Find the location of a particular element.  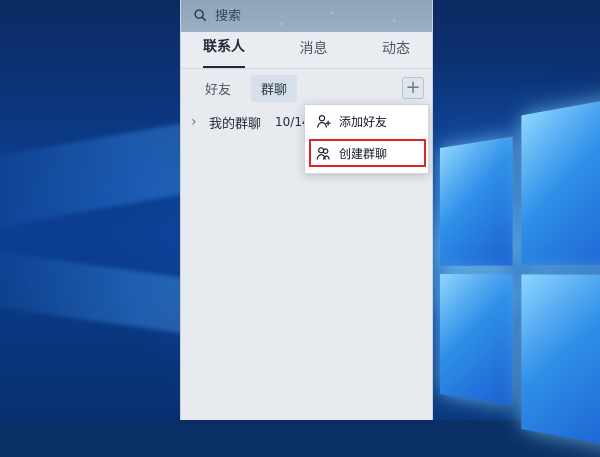

search-input is located at coordinates (305, 16).